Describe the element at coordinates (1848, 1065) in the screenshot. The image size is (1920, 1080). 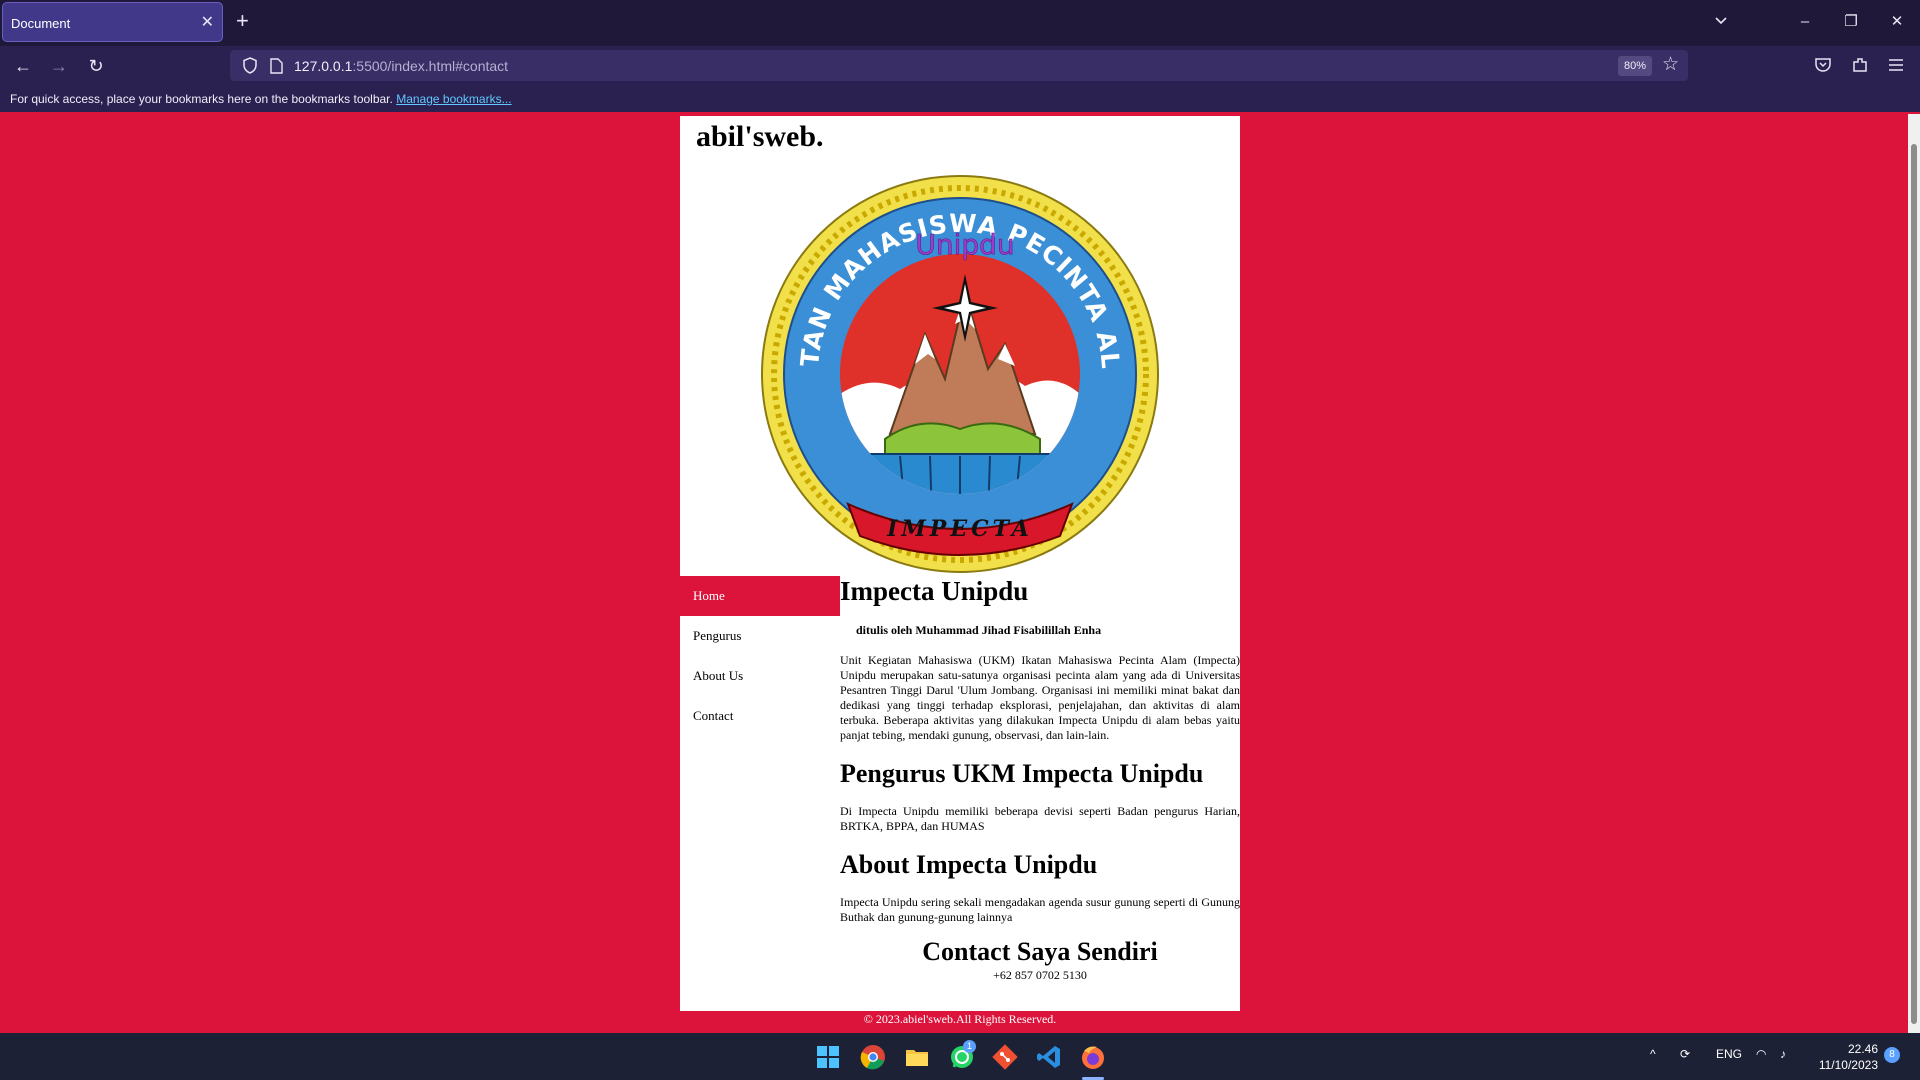
I see `clock-date: 11/10/2023` at that location.